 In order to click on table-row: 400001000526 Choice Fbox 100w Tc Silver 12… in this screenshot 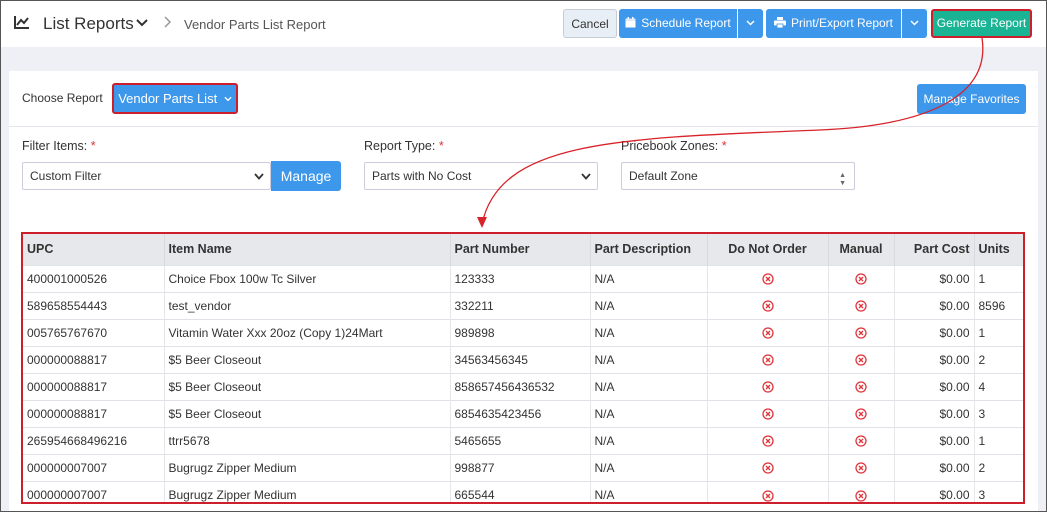, I will do `click(523, 278)`.